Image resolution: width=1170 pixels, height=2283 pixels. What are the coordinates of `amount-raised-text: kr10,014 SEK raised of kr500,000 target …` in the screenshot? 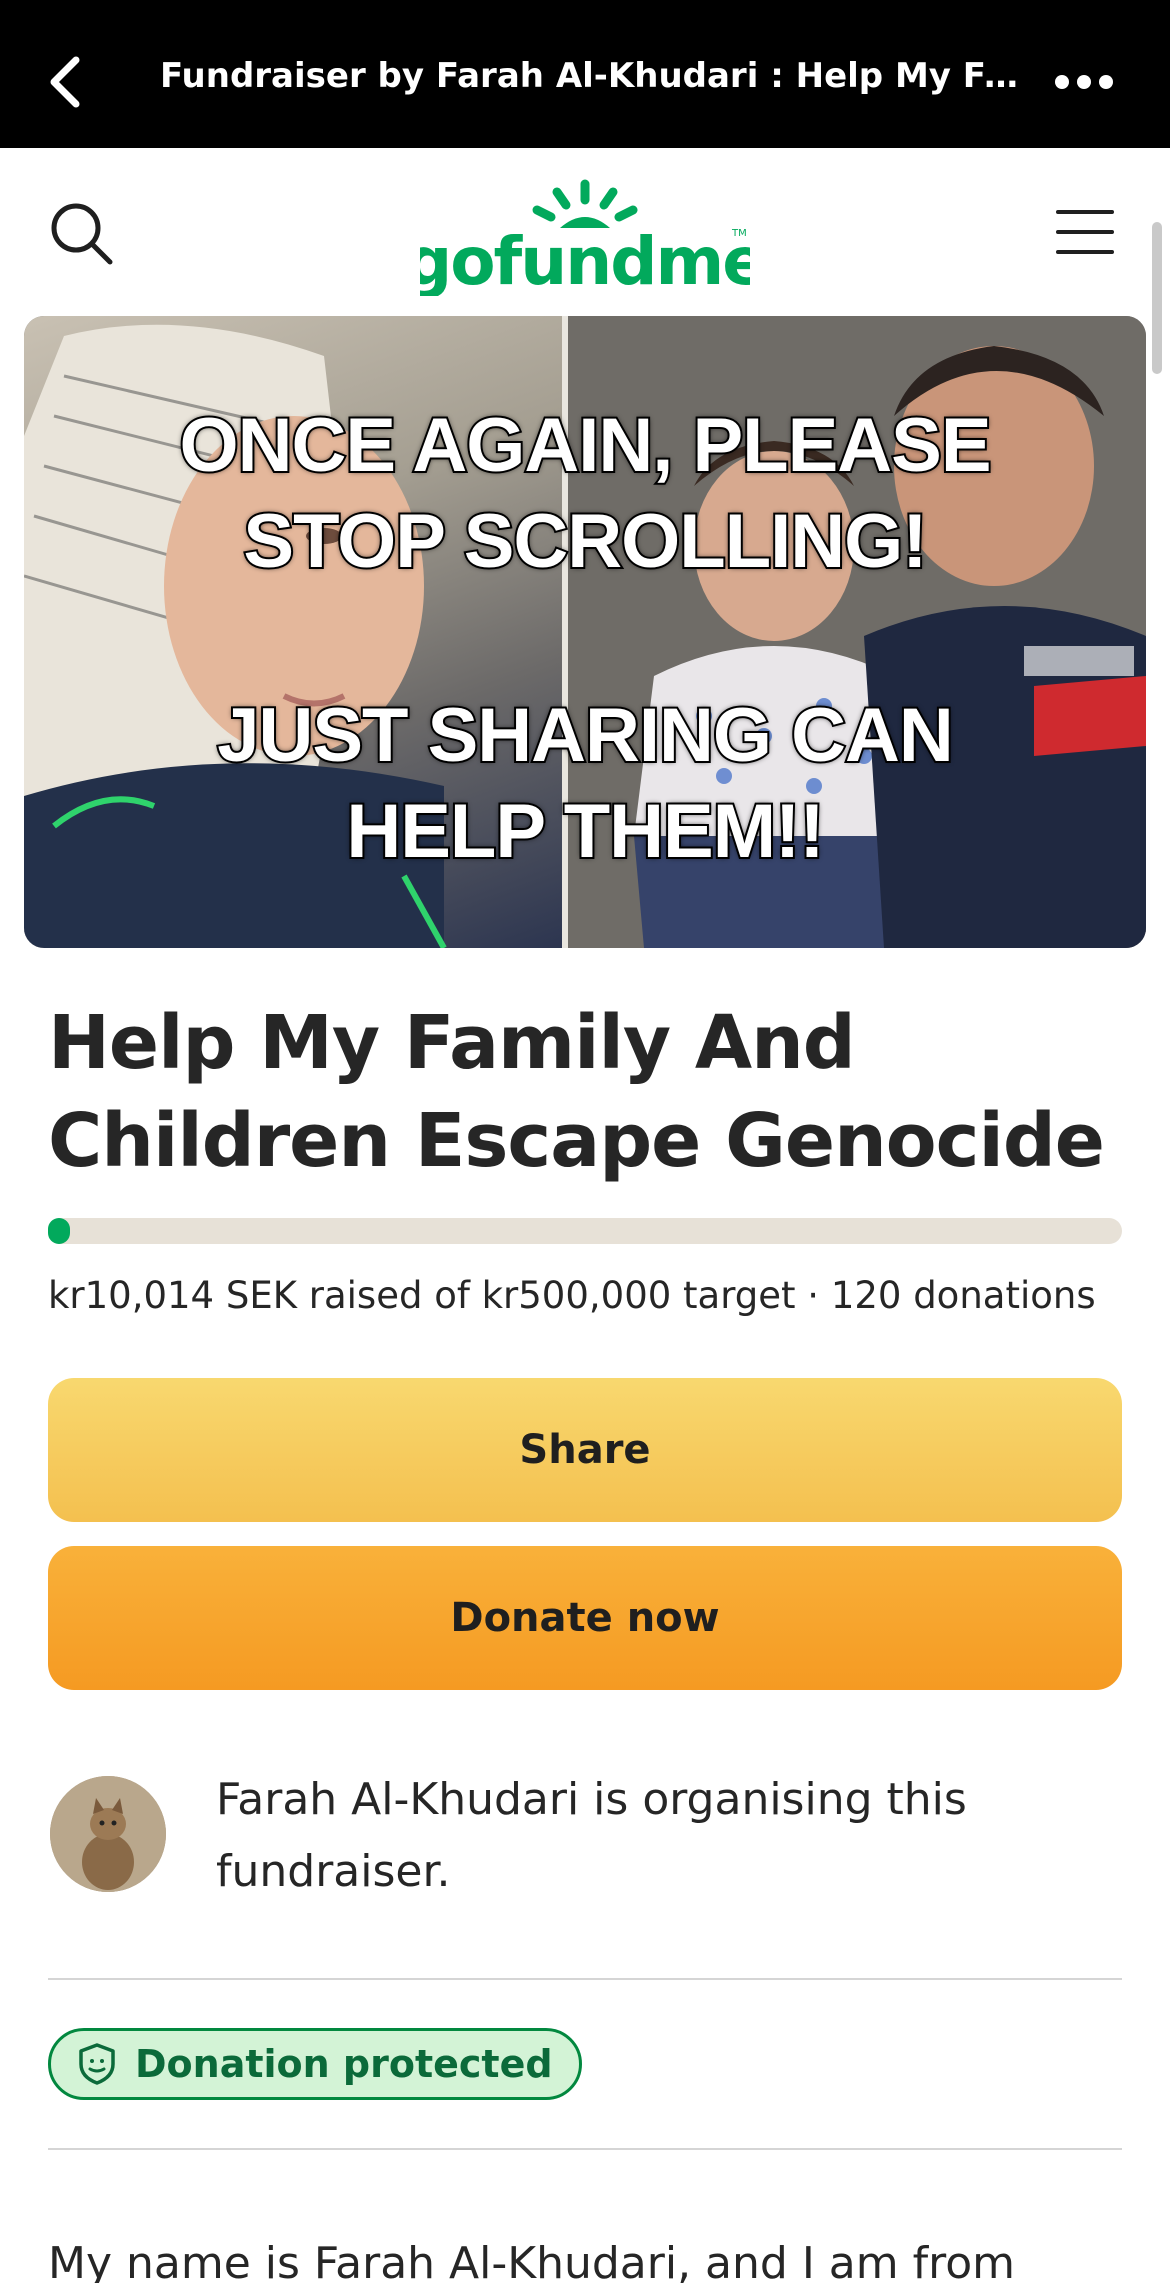 It's located at (572, 1295).